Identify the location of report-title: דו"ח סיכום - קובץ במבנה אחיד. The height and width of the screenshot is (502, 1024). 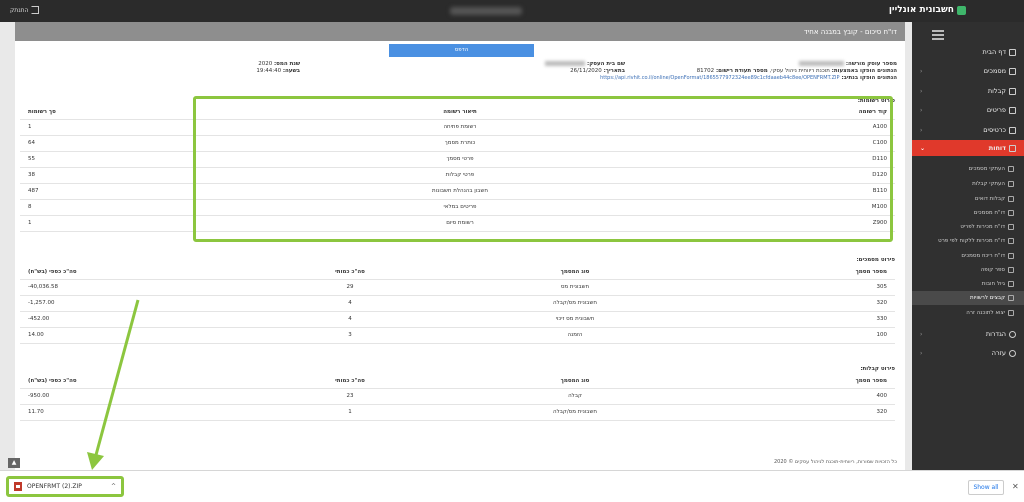
(460, 31).